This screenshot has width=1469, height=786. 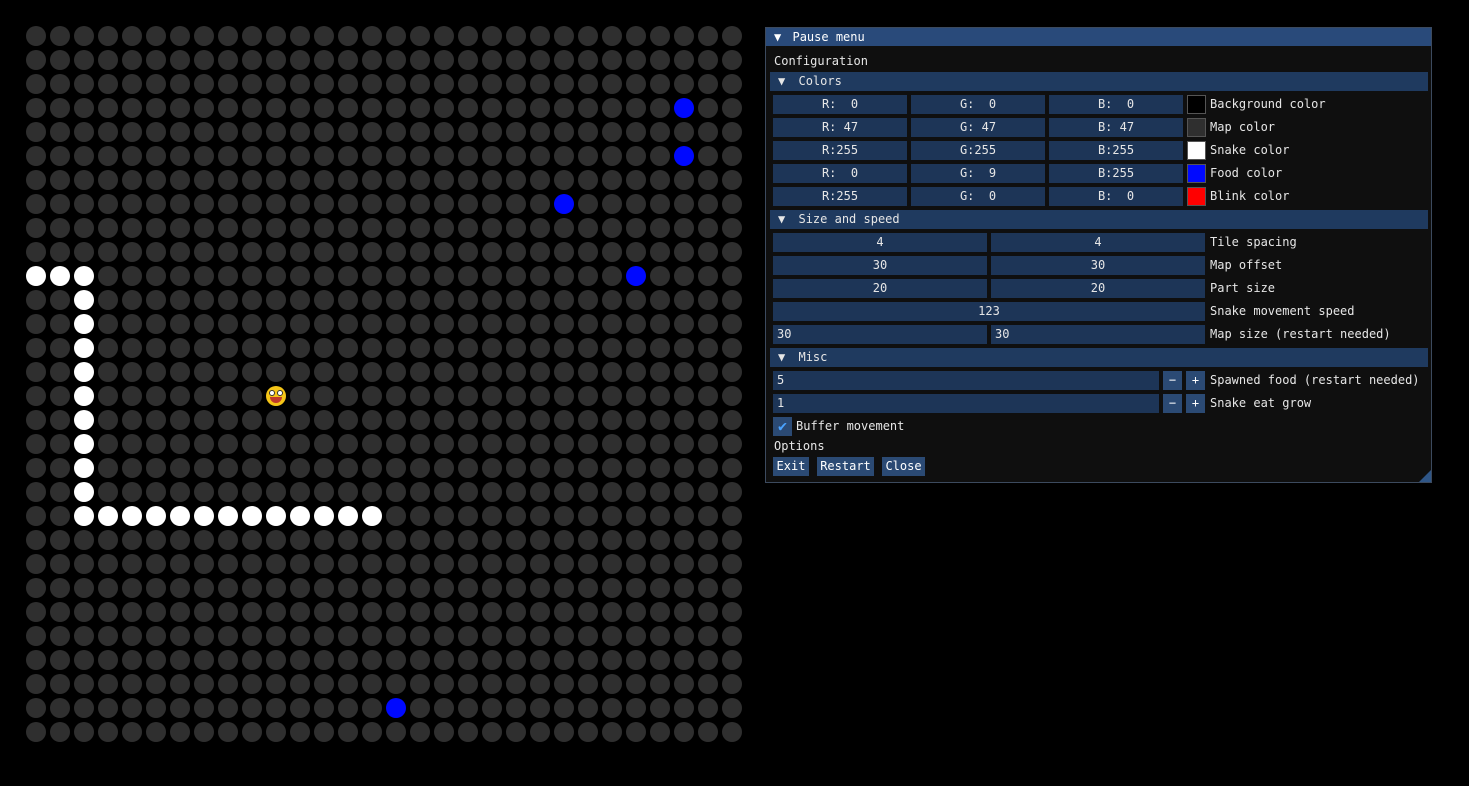 I want to click on blink-green-field: G: 0, so click(x=978, y=196).